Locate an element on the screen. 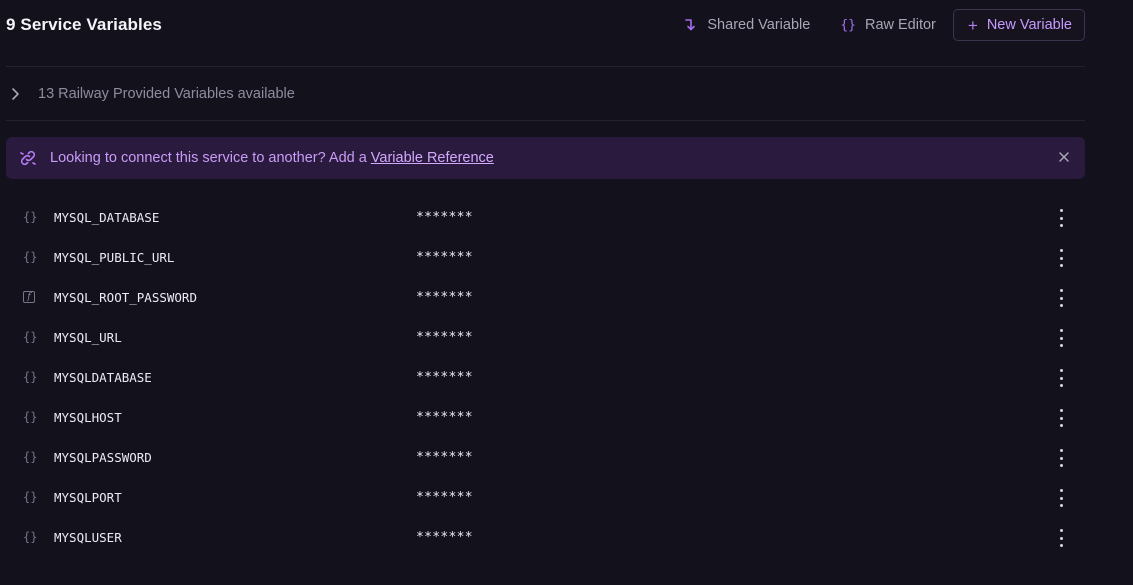 This screenshot has width=1133, height=585. shared-variable-button: Shared Variable is located at coordinates (747, 25).